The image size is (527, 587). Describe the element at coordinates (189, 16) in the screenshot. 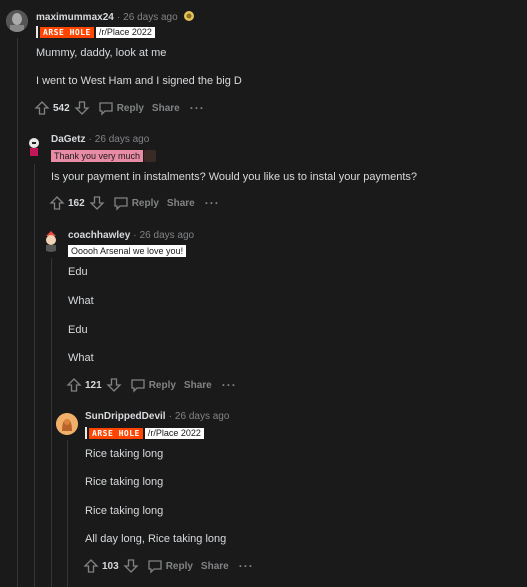

I see `award-icon` at that location.